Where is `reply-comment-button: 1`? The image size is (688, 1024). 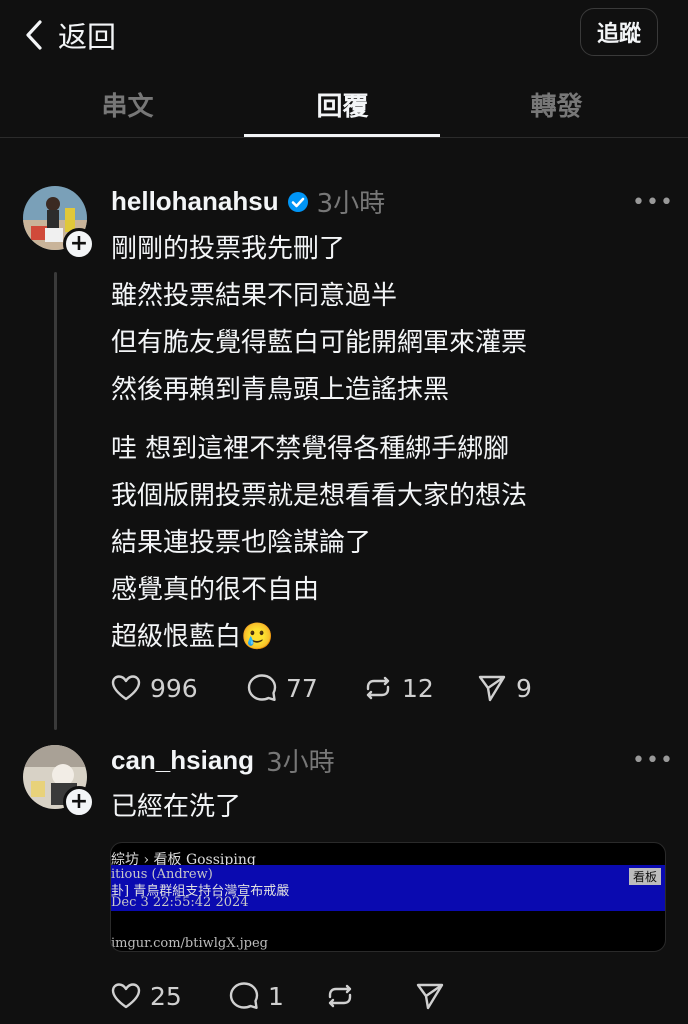
reply-comment-button: 1 is located at coordinates (276, 996).